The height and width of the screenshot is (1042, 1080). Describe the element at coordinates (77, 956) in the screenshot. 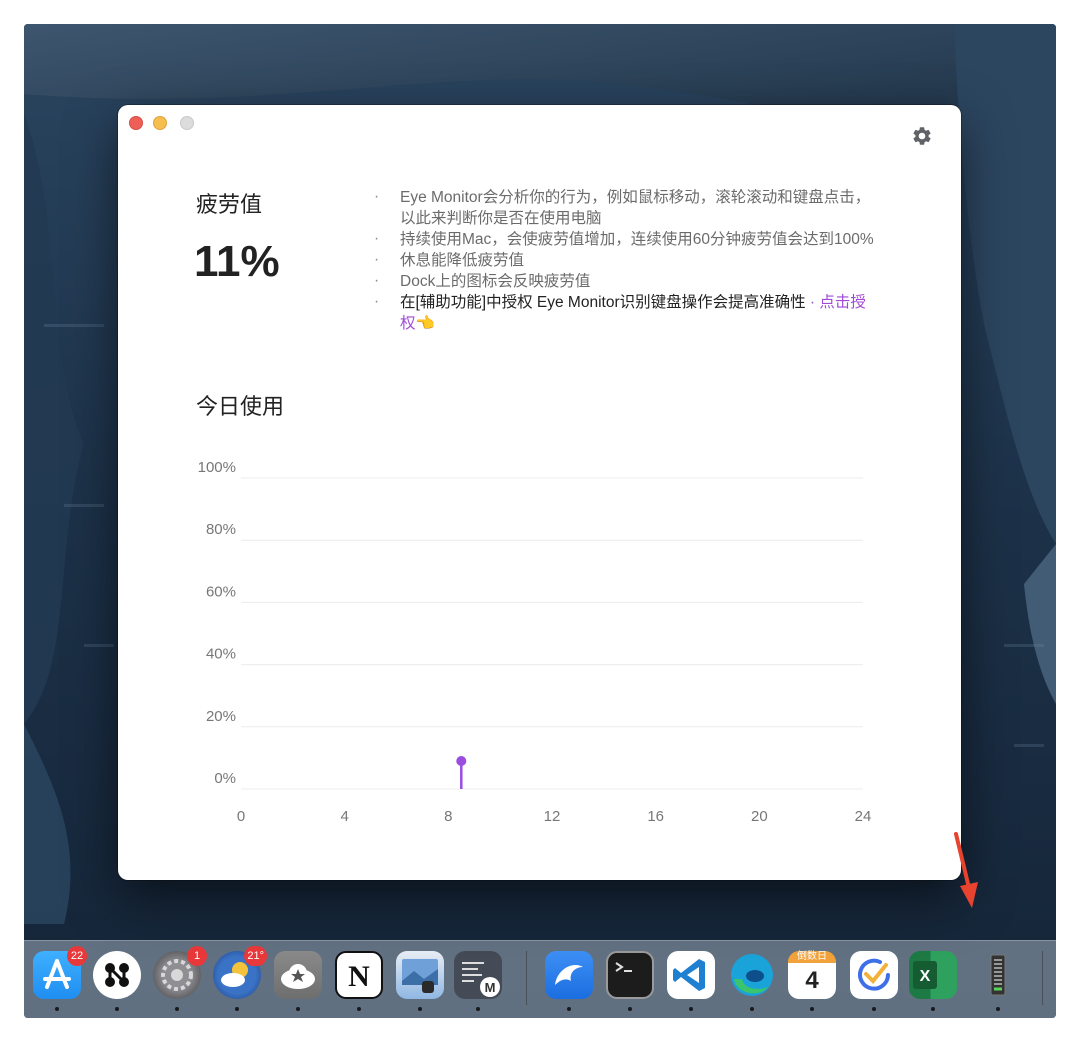

I see `notification-badge: 22` at that location.